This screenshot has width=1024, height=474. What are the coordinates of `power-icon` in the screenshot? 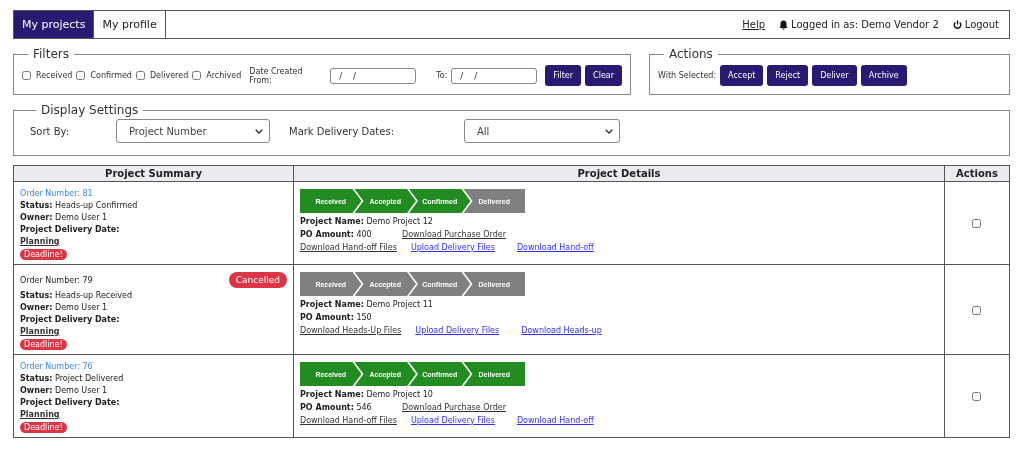 It's located at (957, 24).